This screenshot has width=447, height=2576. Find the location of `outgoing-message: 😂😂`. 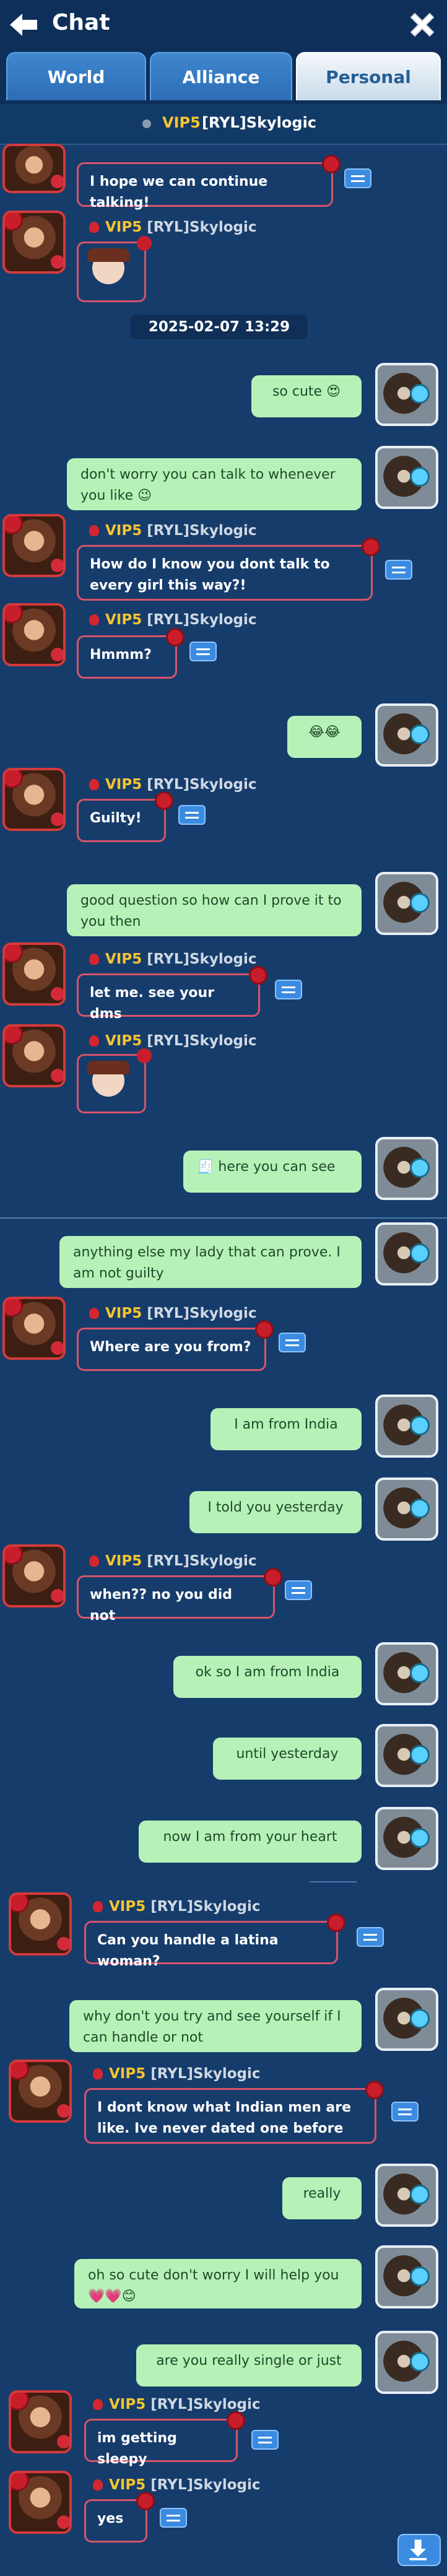

outgoing-message: 😂😂 is located at coordinates (324, 737).